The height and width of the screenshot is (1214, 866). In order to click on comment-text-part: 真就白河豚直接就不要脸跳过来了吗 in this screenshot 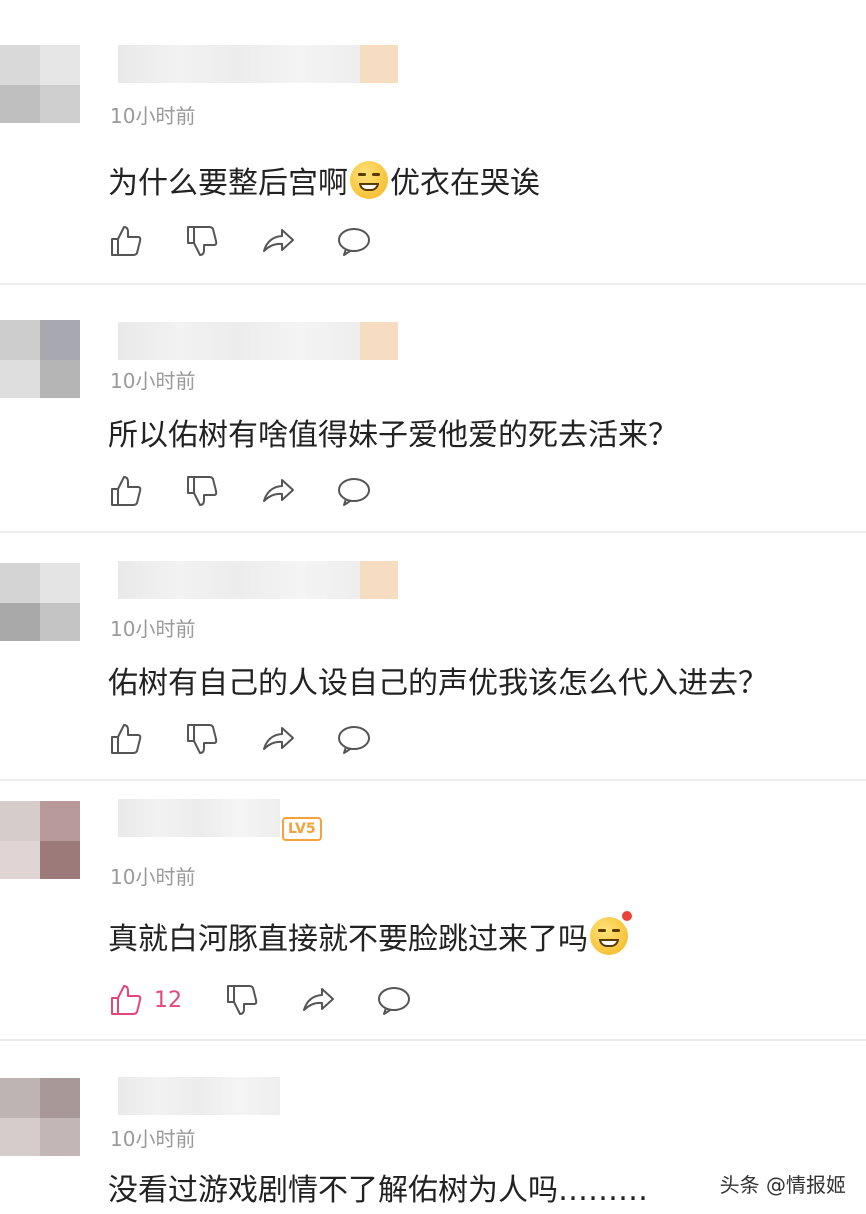, I will do `click(348, 939)`.